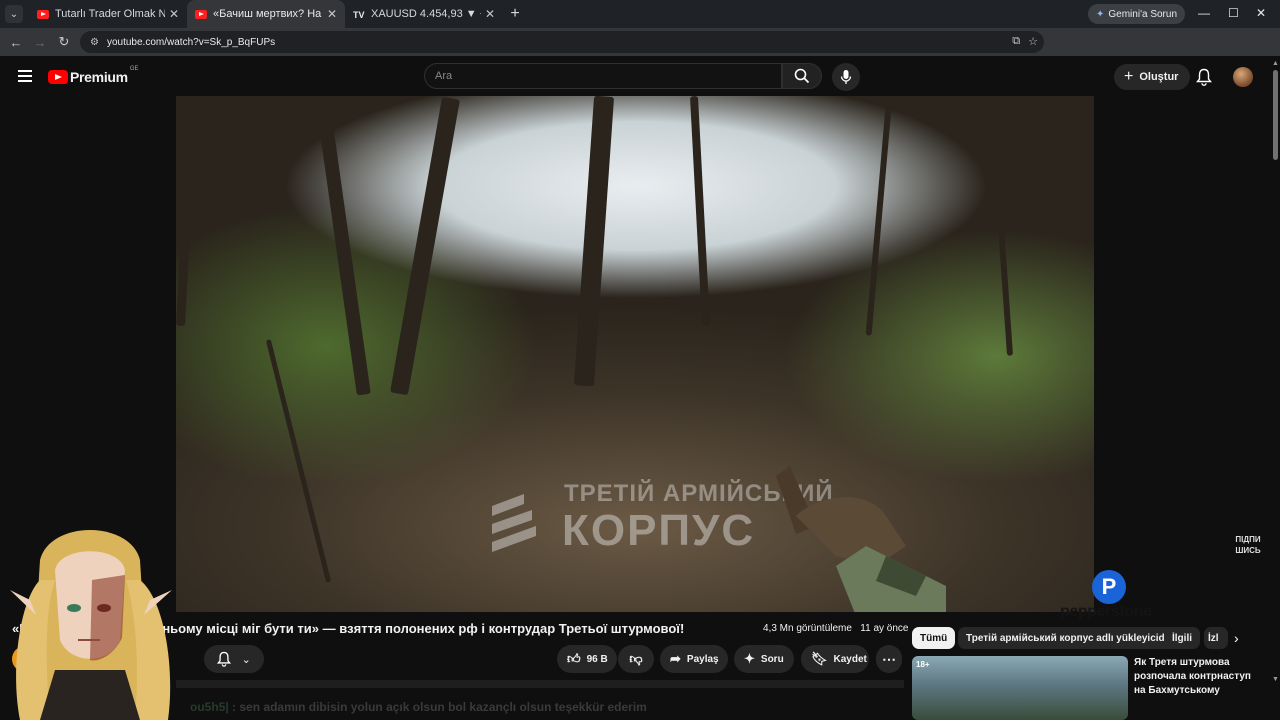 Image resolution: width=1280 pixels, height=720 pixels. Describe the element at coordinates (224, 659) in the screenshot. I see `bell-icon` at that location.